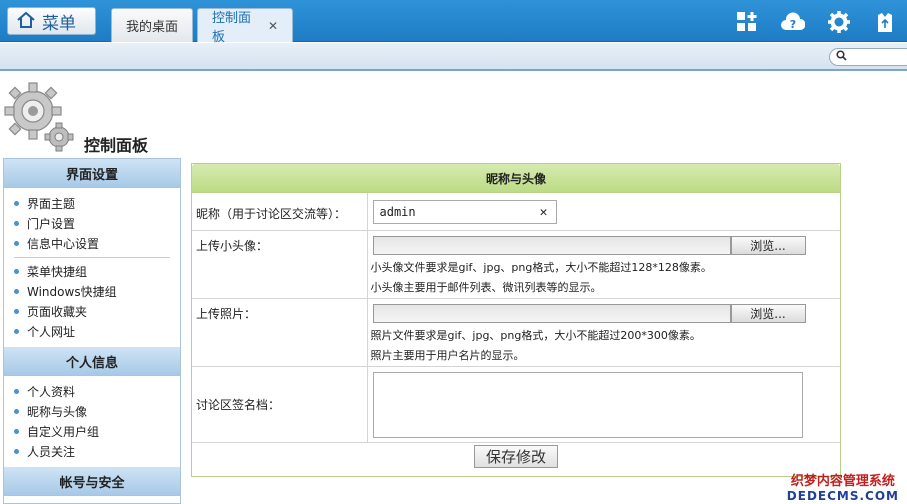 This screenshot has height=504, width=907. I want to click on menu-button: 菜单, so click(51, 21).